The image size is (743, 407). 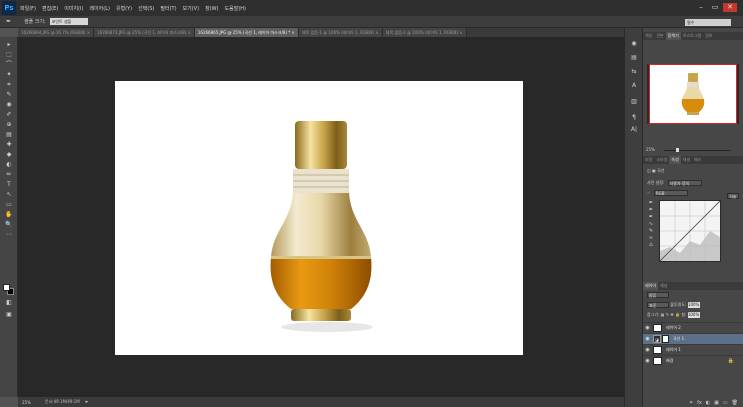 What do you see at coordinates (693, 338) in the screenshot?
I see `layer-row-selected: ◉ ◪ 곡선 1` at bounding box center [693, 338].